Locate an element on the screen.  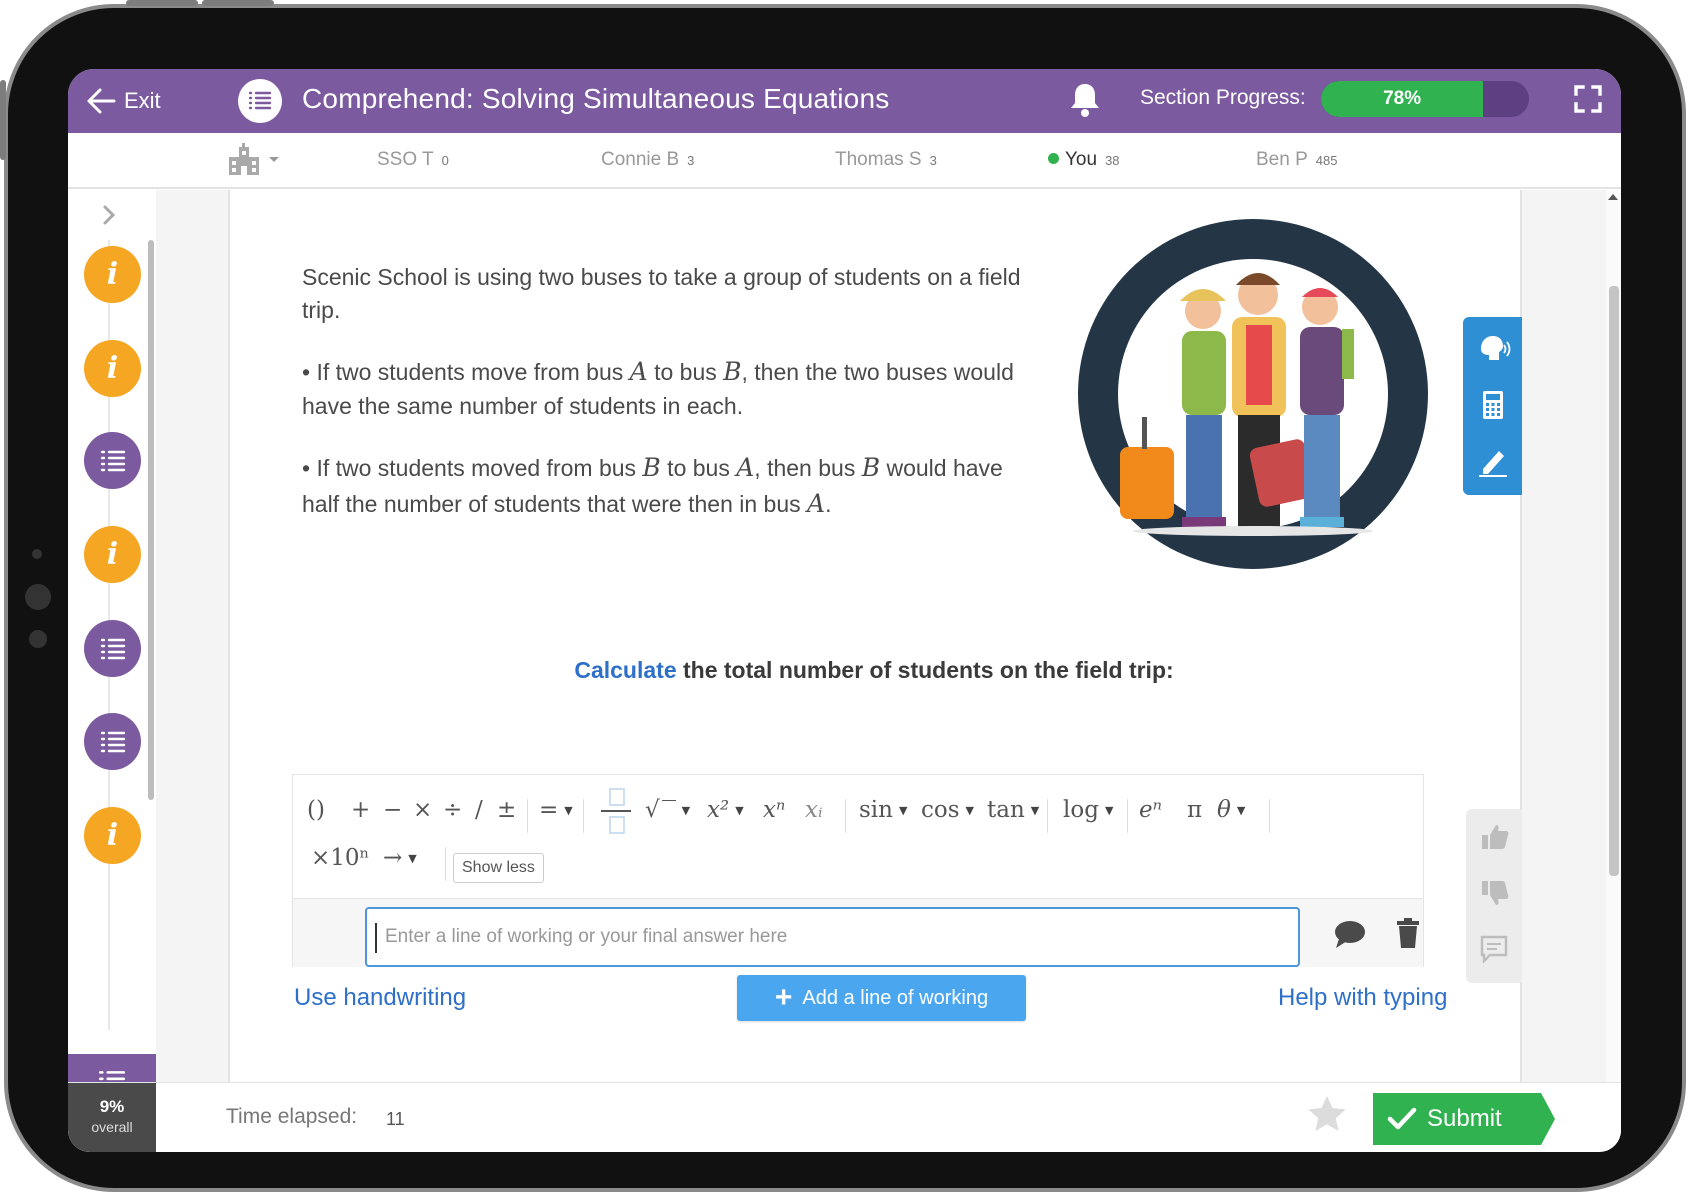
times-button: × is located at coordinates (422, 810).